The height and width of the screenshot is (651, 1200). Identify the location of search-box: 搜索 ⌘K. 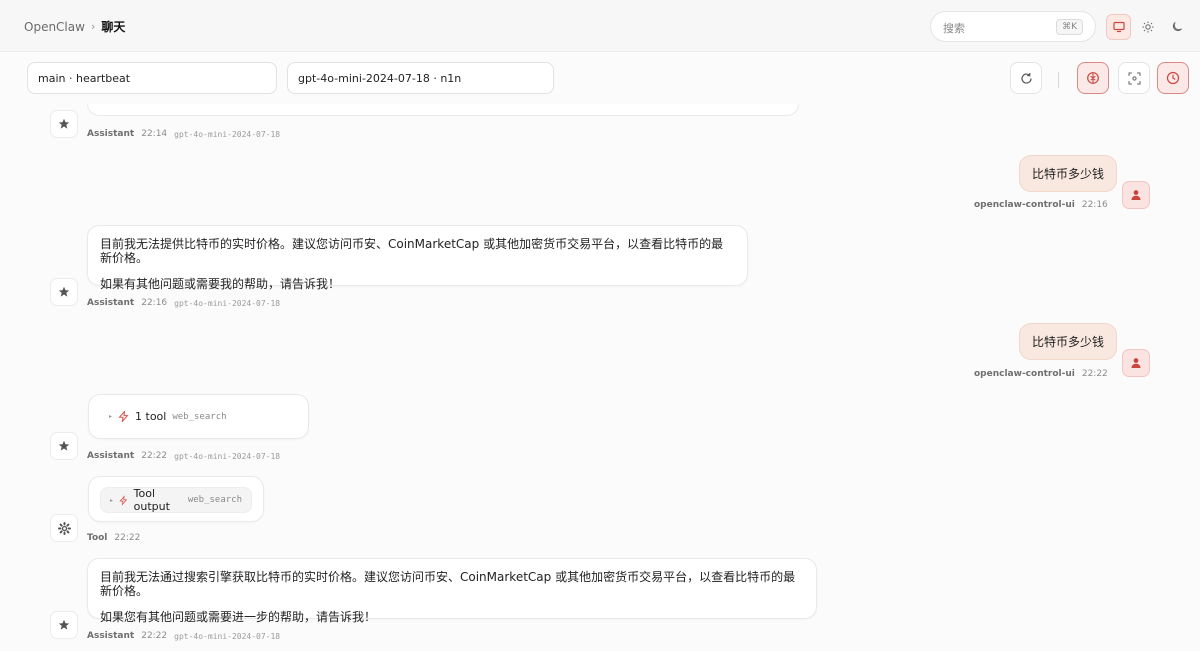
(1013, 26).